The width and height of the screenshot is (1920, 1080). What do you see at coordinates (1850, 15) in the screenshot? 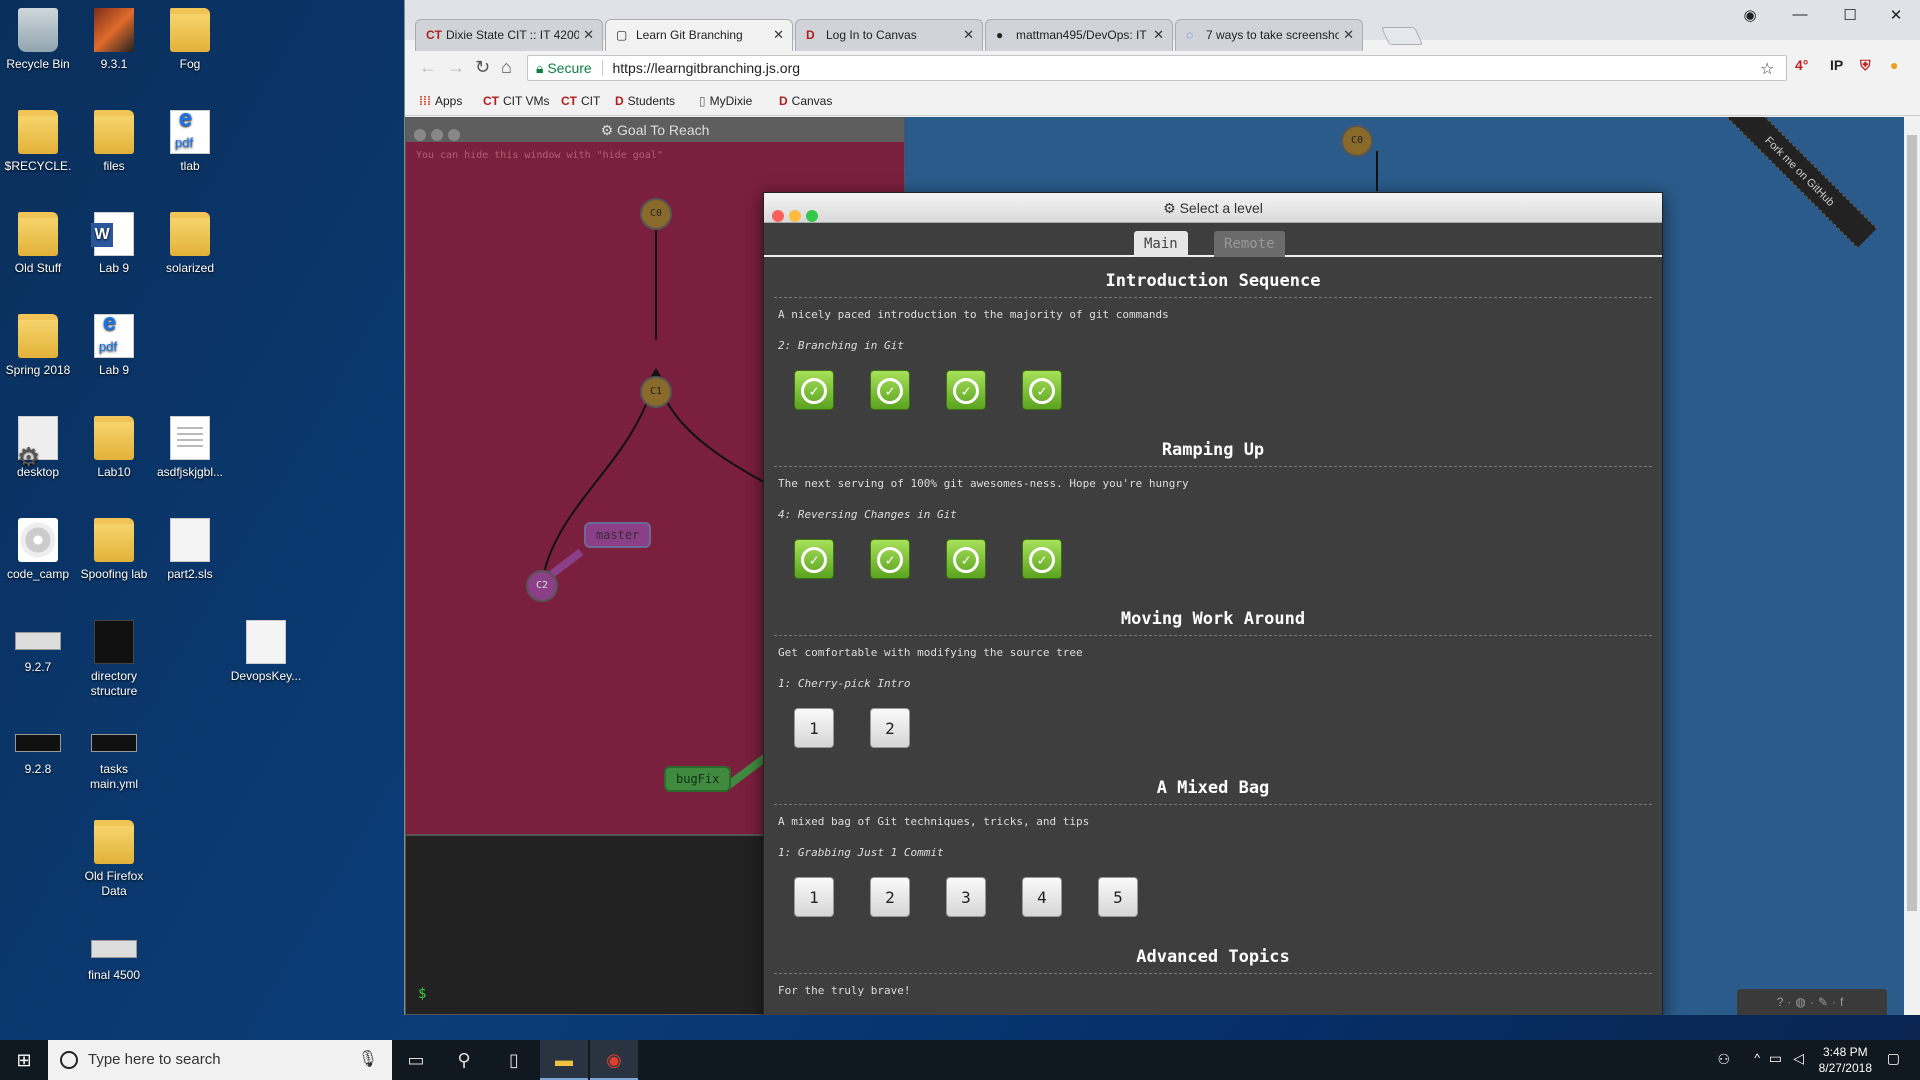
I see `maximize-button: ☐` at bounding box center [1850, 15].